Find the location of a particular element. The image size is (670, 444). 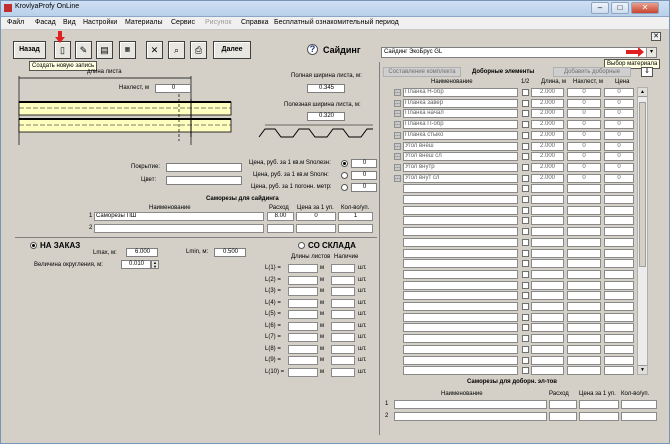

coating-input is located at coordinates (204, 167).